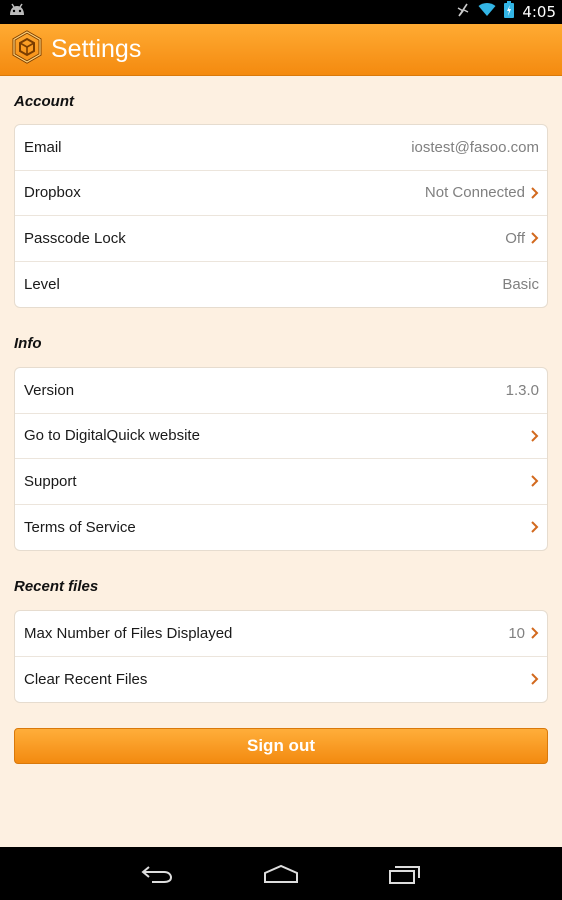  I want to click on home-icon, so click(281, 874).